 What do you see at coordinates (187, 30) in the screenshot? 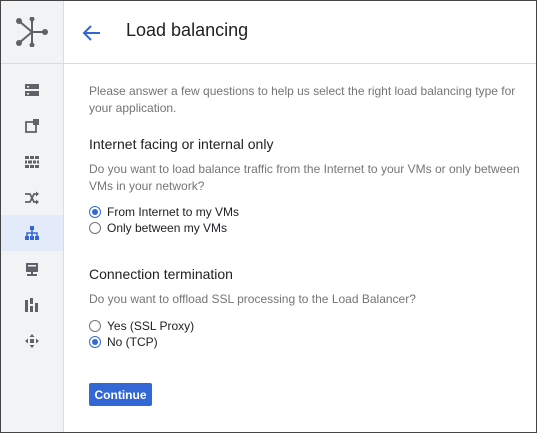
I see `page-title: Load balancing` at bounding box center [187, 30].